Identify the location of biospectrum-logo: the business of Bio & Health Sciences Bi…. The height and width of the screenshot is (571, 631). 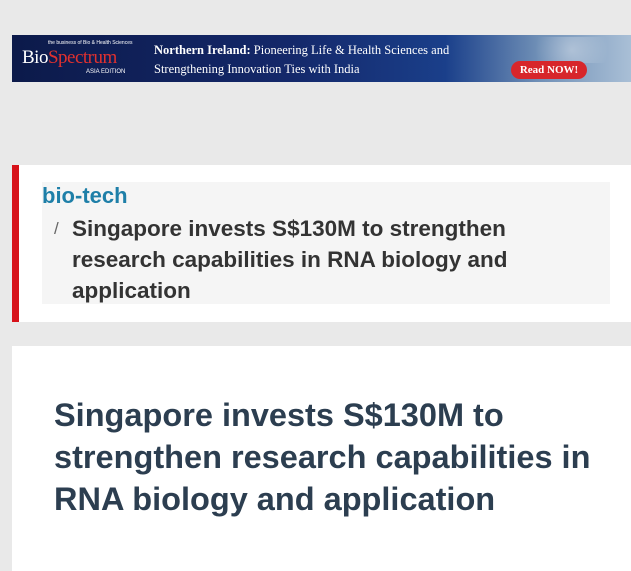
(82, 58).